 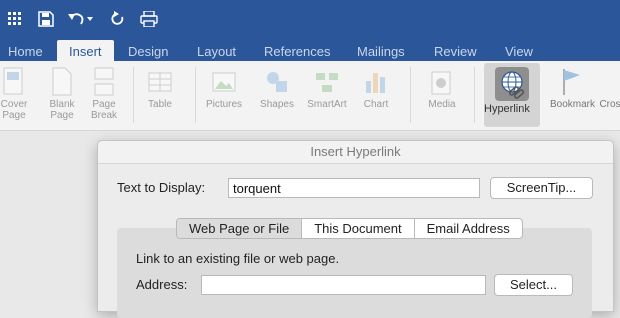 I want to click on tab-insert: Insert, so click(x=85, y=51).